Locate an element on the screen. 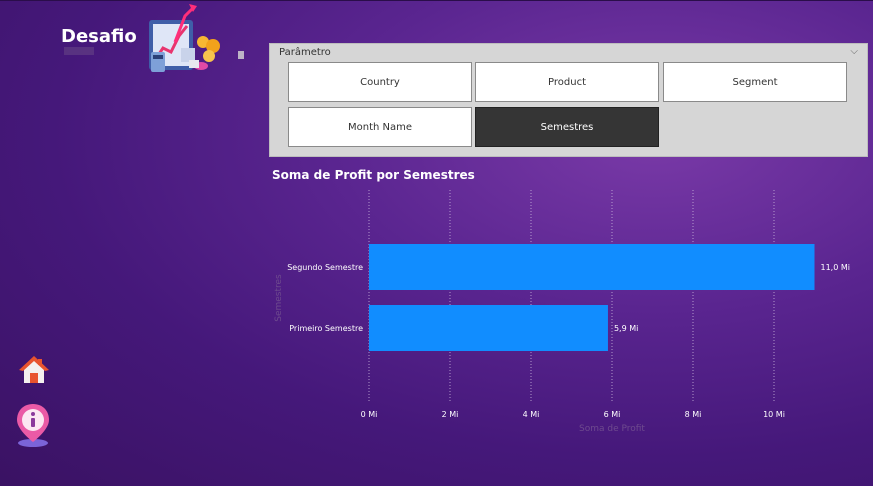 The height and width of the screenshot is (486, 873). chart-category-label: Segundo Semestre is located at coordinates (325, 267).